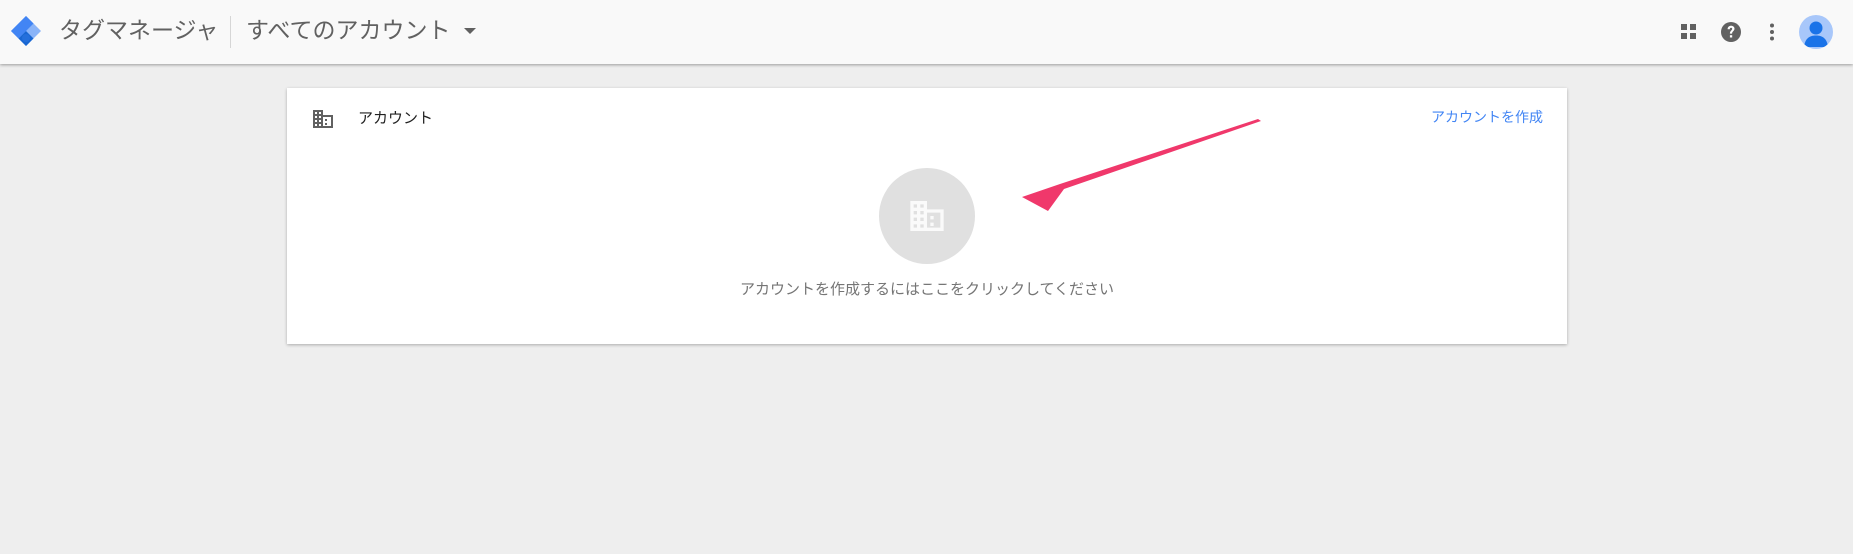  What do you see at coordinates (1731, 32) in the screenshot?
I see `help-icon` at bounding box center [1731, 32].